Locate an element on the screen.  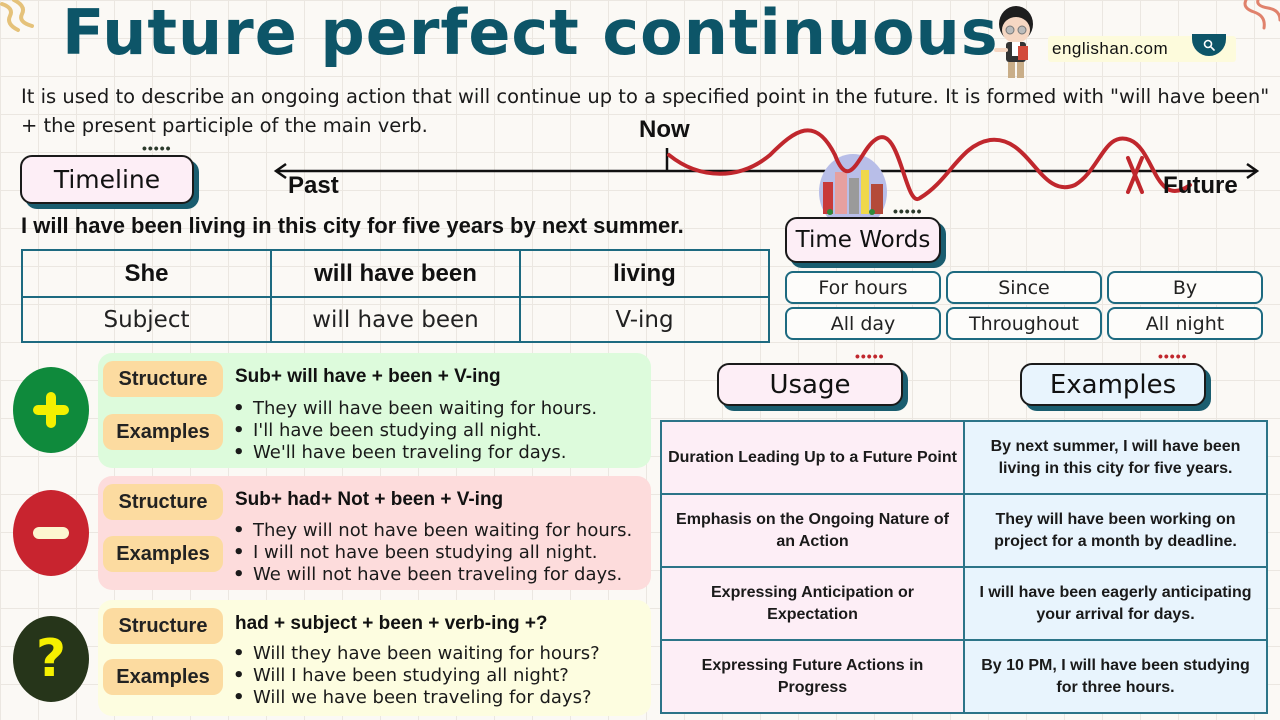
minus-icon is located at coordinates (51, 533).